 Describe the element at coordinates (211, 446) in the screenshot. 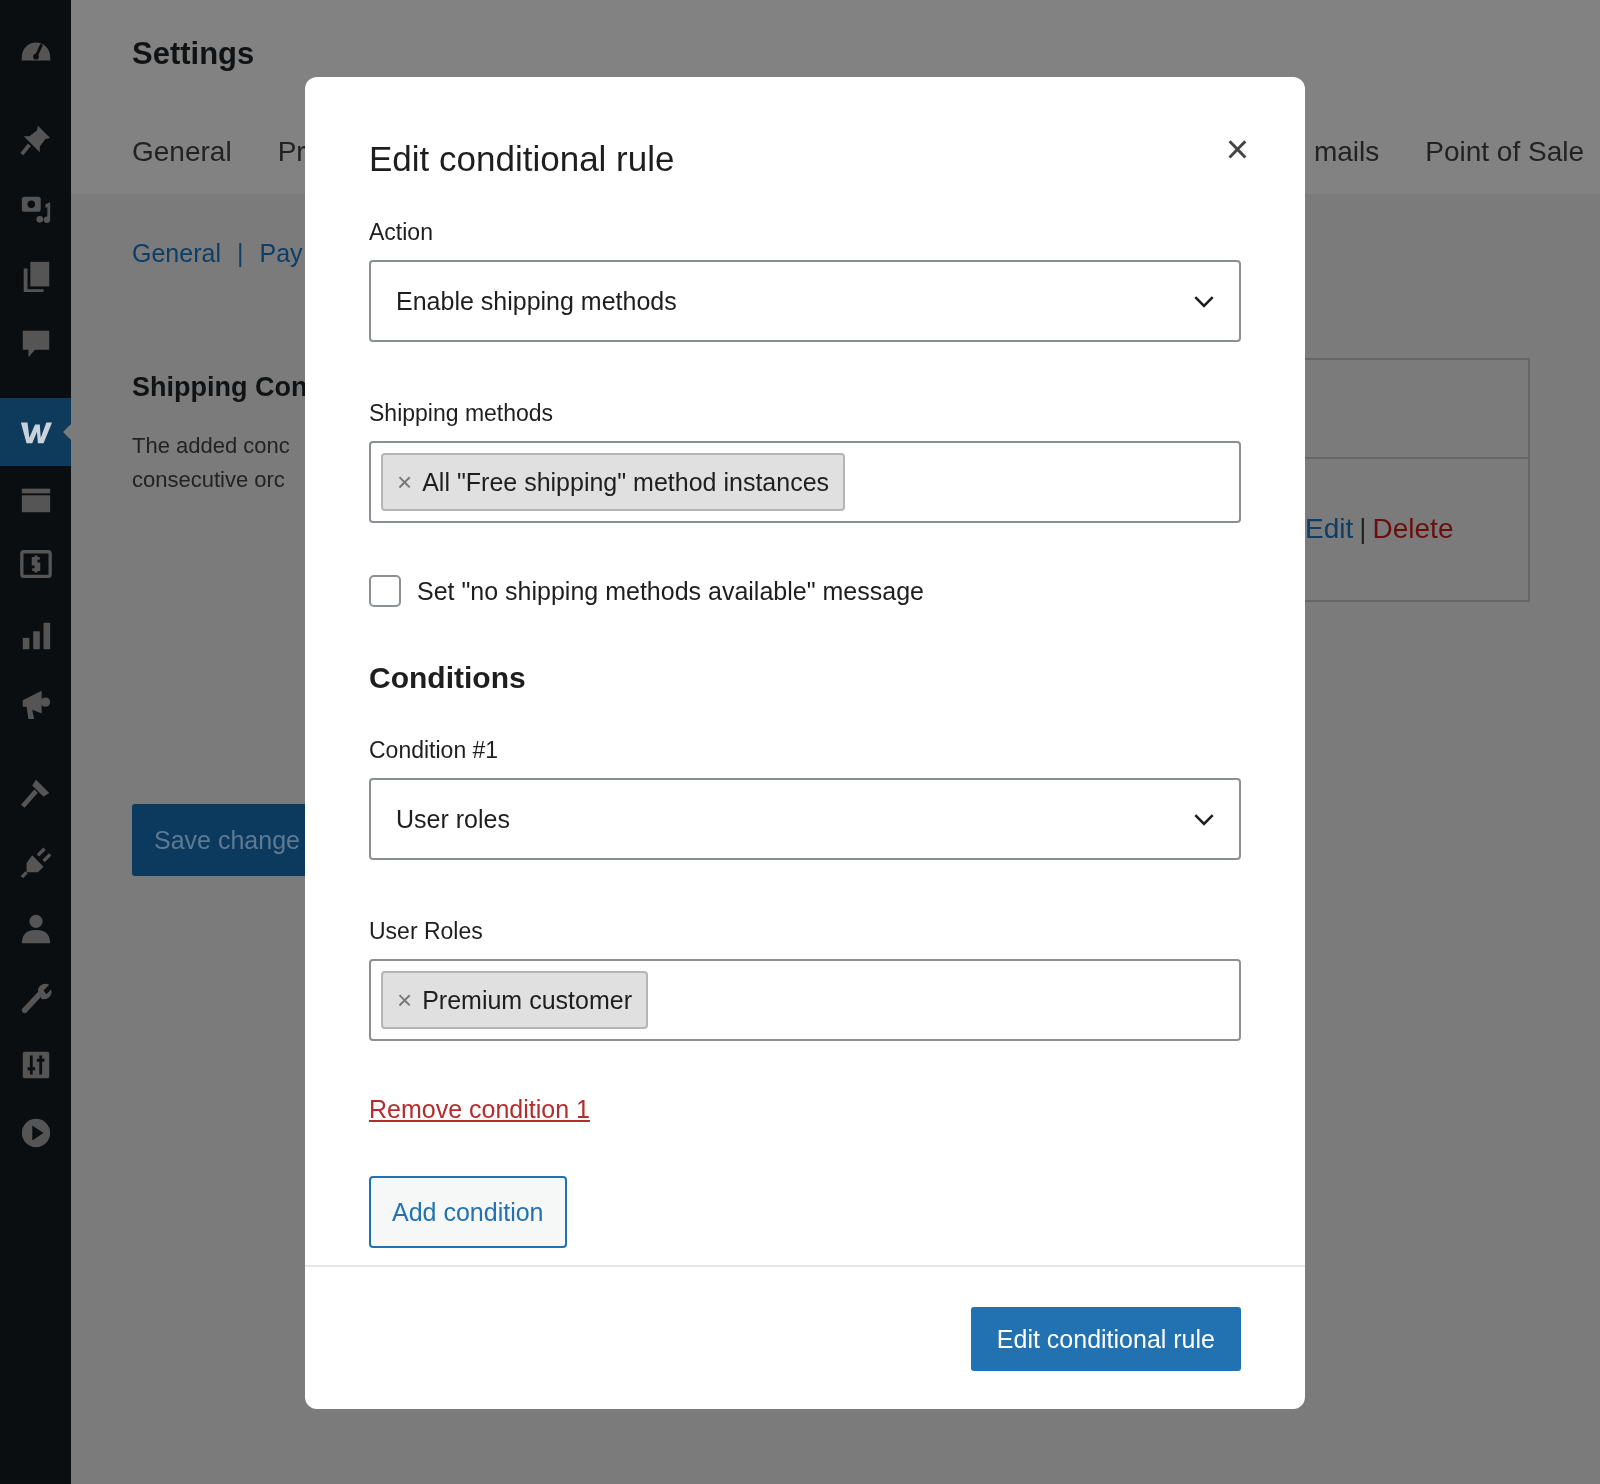

I see `description-line: The added conc` at that location.